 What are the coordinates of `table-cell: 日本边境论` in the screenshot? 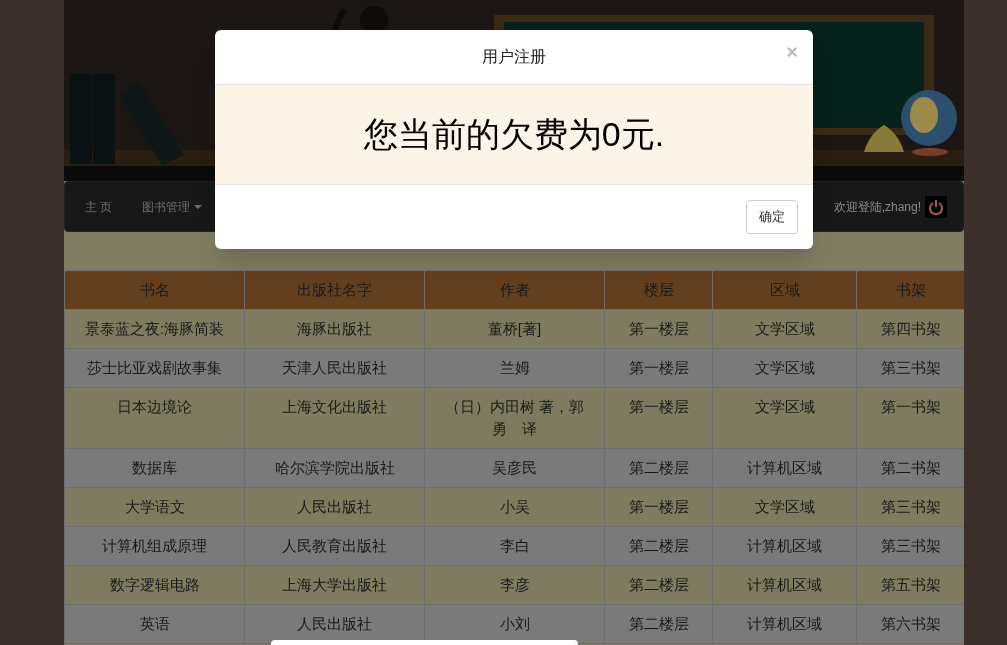 It's located at (154, 418).